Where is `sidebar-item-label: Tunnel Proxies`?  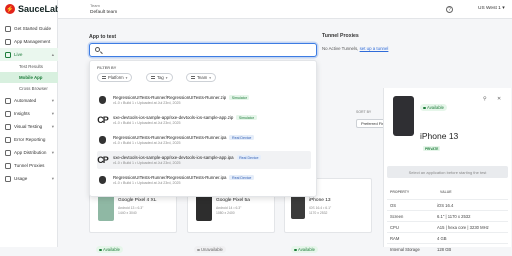
sidebar-item-label: Tunnel Proxies is located at coordinates (29, 165).